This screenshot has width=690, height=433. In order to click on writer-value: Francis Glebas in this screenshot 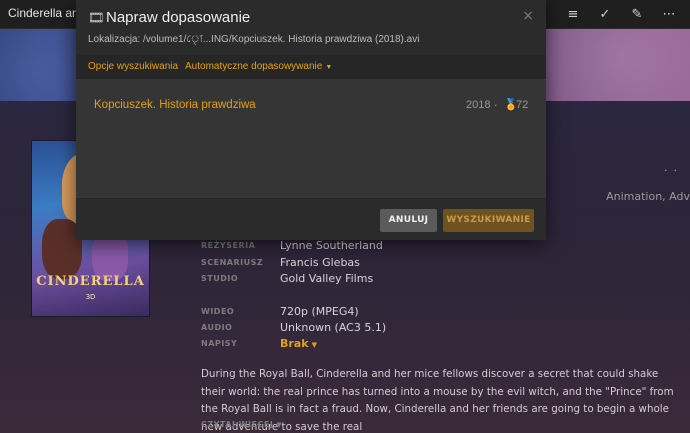, I will do `click(320, 262)`.